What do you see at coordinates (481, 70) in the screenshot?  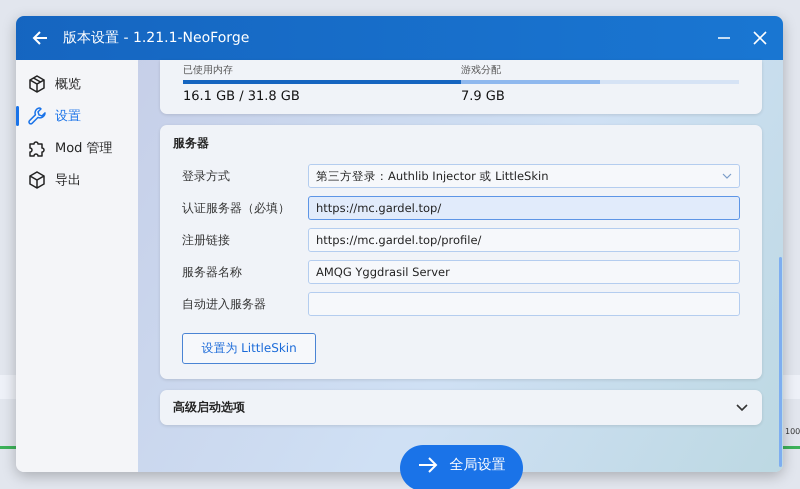 I see `game-allocation-label: 游戏分配` at bounding box center [481, 70].